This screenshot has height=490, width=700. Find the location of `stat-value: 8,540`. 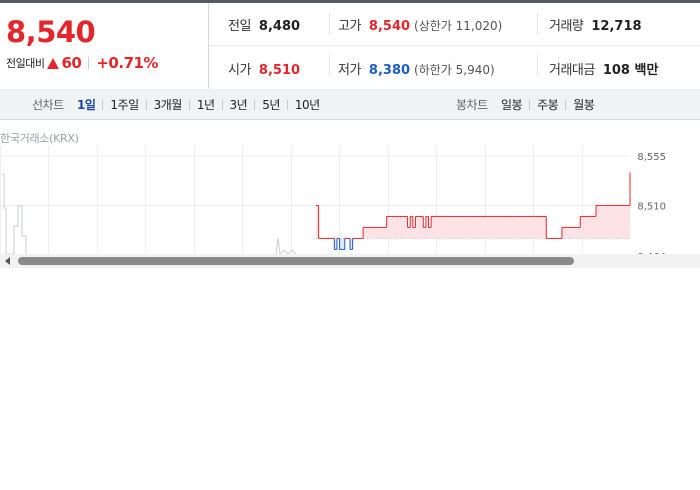

stat-value: 8,540 is located at coordinates (389, 26).